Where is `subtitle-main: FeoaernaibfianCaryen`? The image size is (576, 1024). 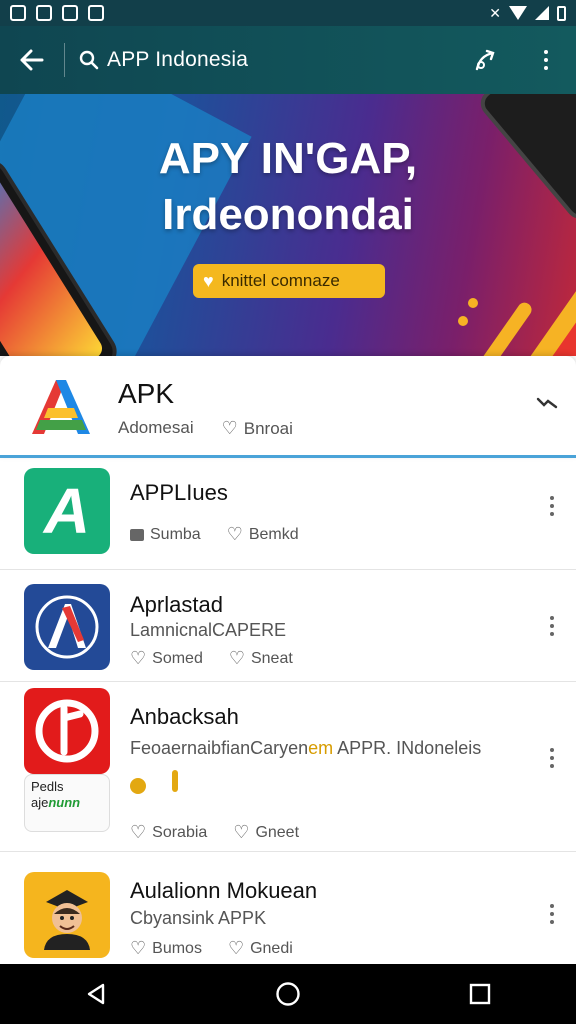
subtitle-main: FeoaernaibfianCaryen is located at coordinates (219, 748).